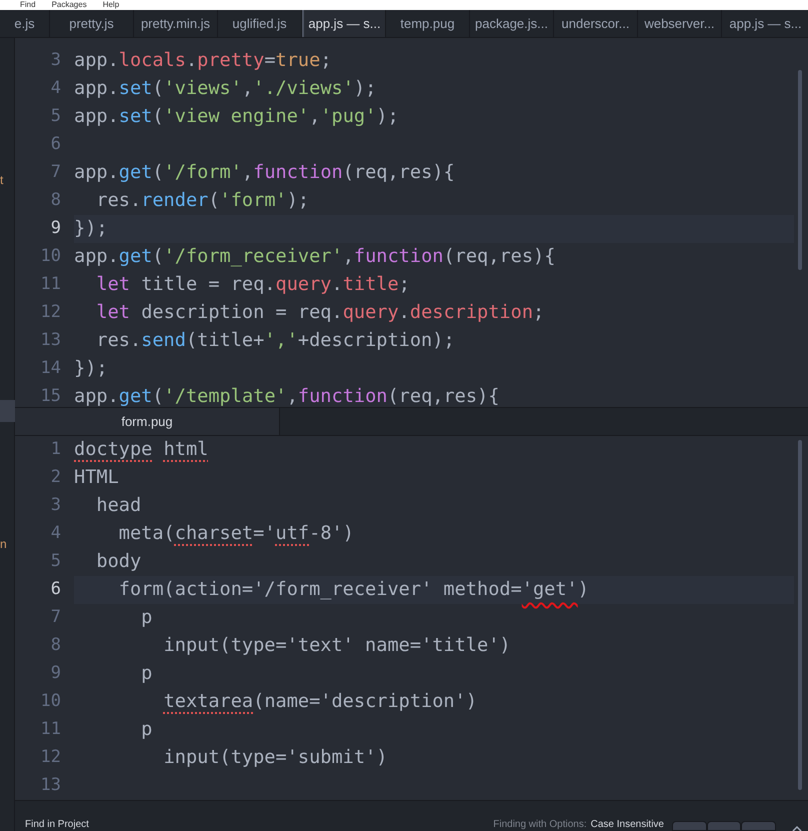 Image resolution: width=808 pixels, height=831 pixels. Describe the element at coordinates (264, 173) in the screenshot. I see `code-line: app.get('/form',function(req,res){` at that location.